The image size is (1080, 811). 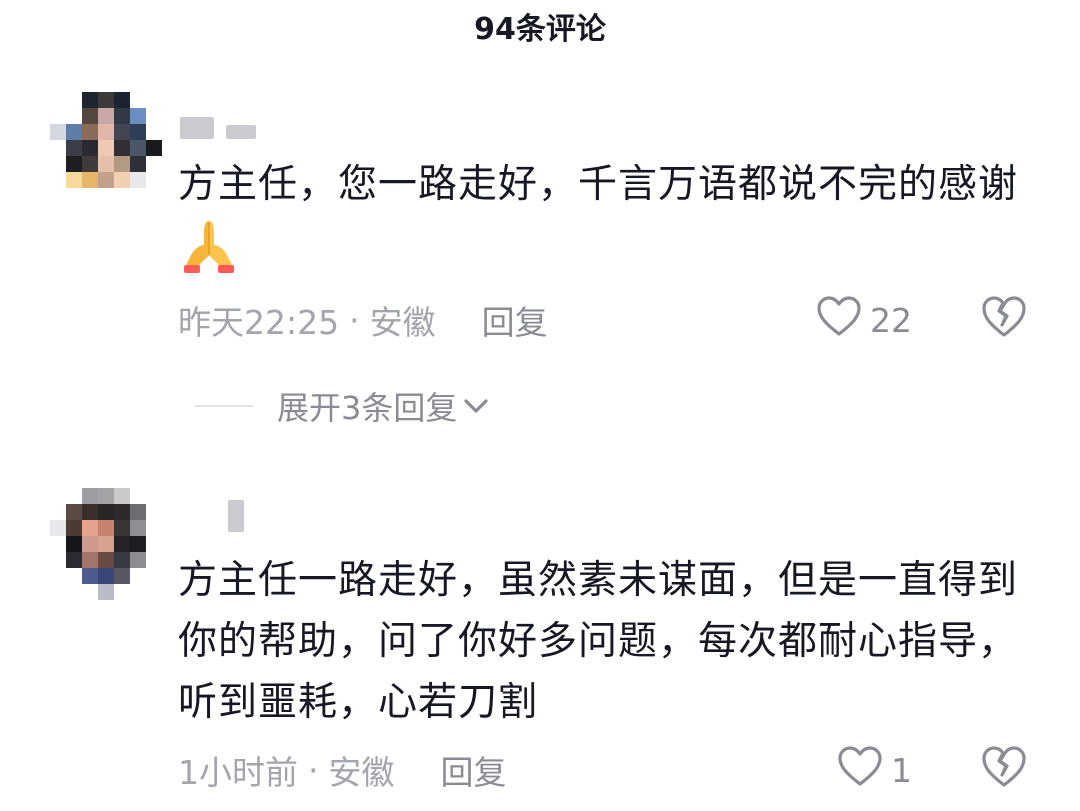 What do you see at coordinates (476, 406) in the screenshot?
I see `chevron-down-icon` at bounding box center [476, 406].